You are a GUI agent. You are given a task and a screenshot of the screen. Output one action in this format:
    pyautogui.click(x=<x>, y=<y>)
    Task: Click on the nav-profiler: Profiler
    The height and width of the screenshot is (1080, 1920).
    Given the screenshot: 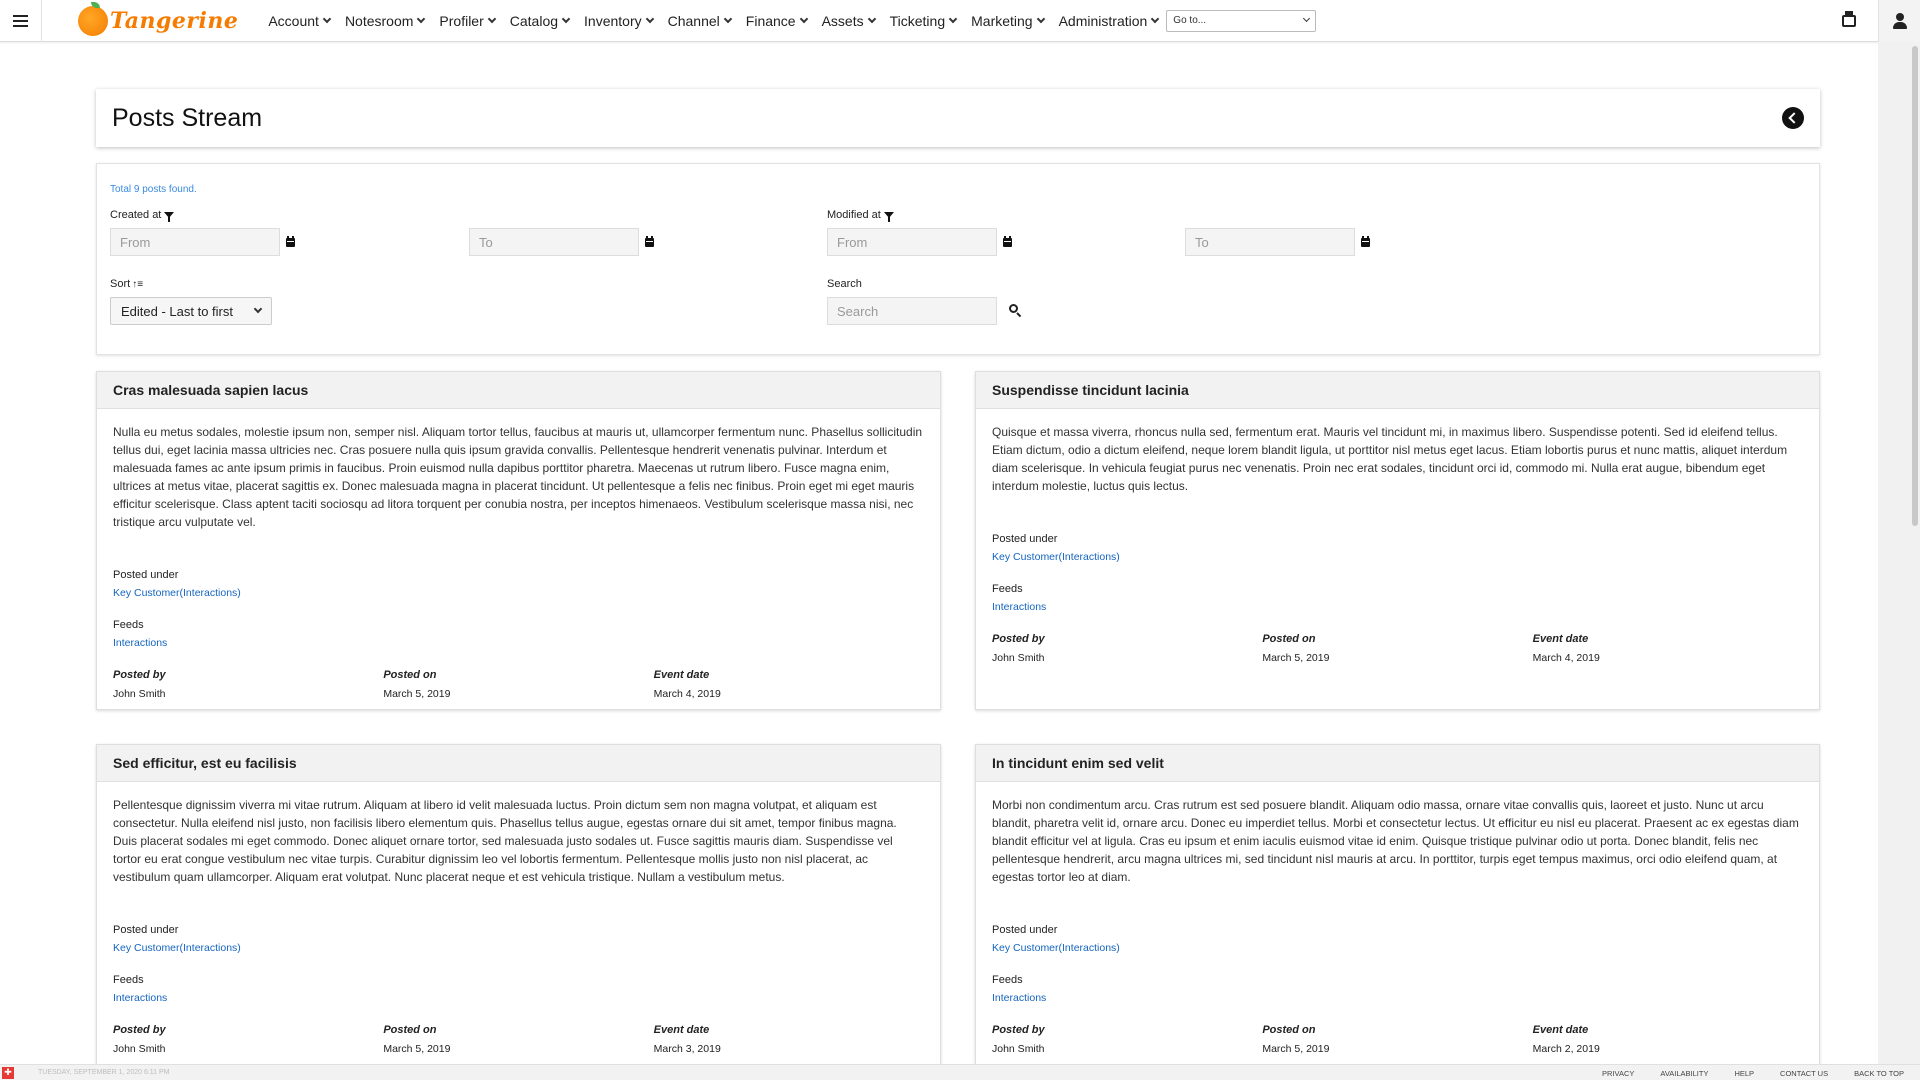 What is the action you would take?
    pyautogui.click(x=468, y=20)
    